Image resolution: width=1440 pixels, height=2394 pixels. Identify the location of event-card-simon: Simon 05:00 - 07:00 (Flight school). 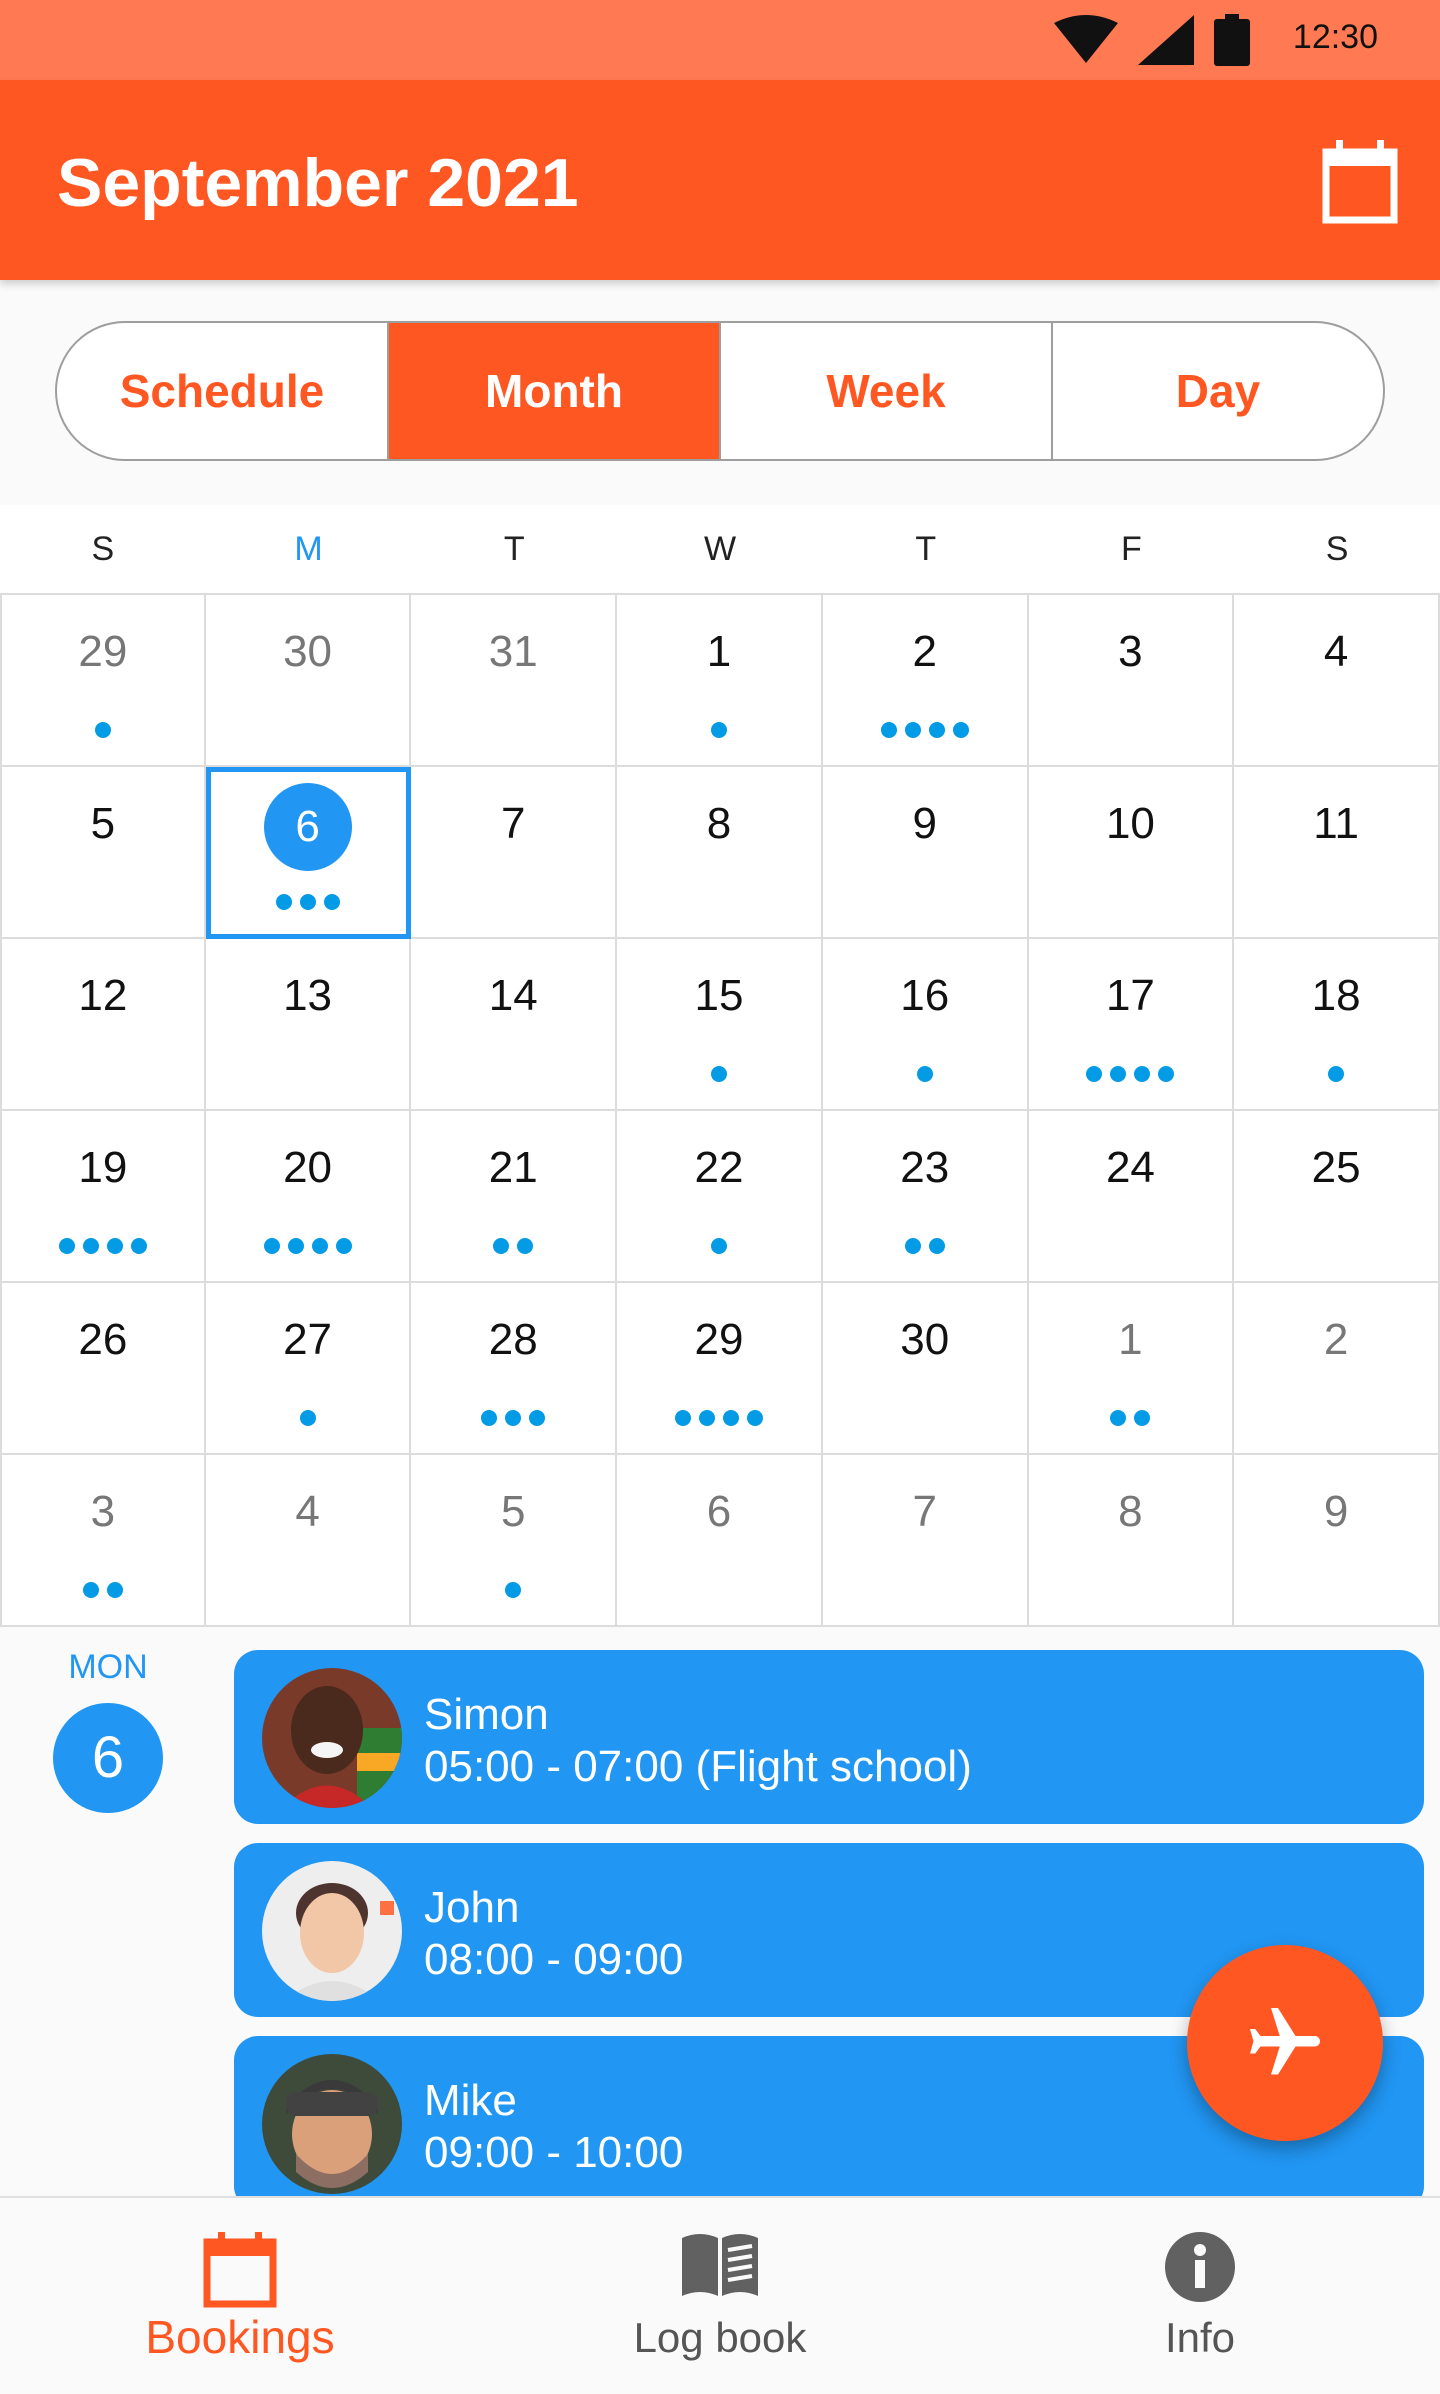
(829, 1737).